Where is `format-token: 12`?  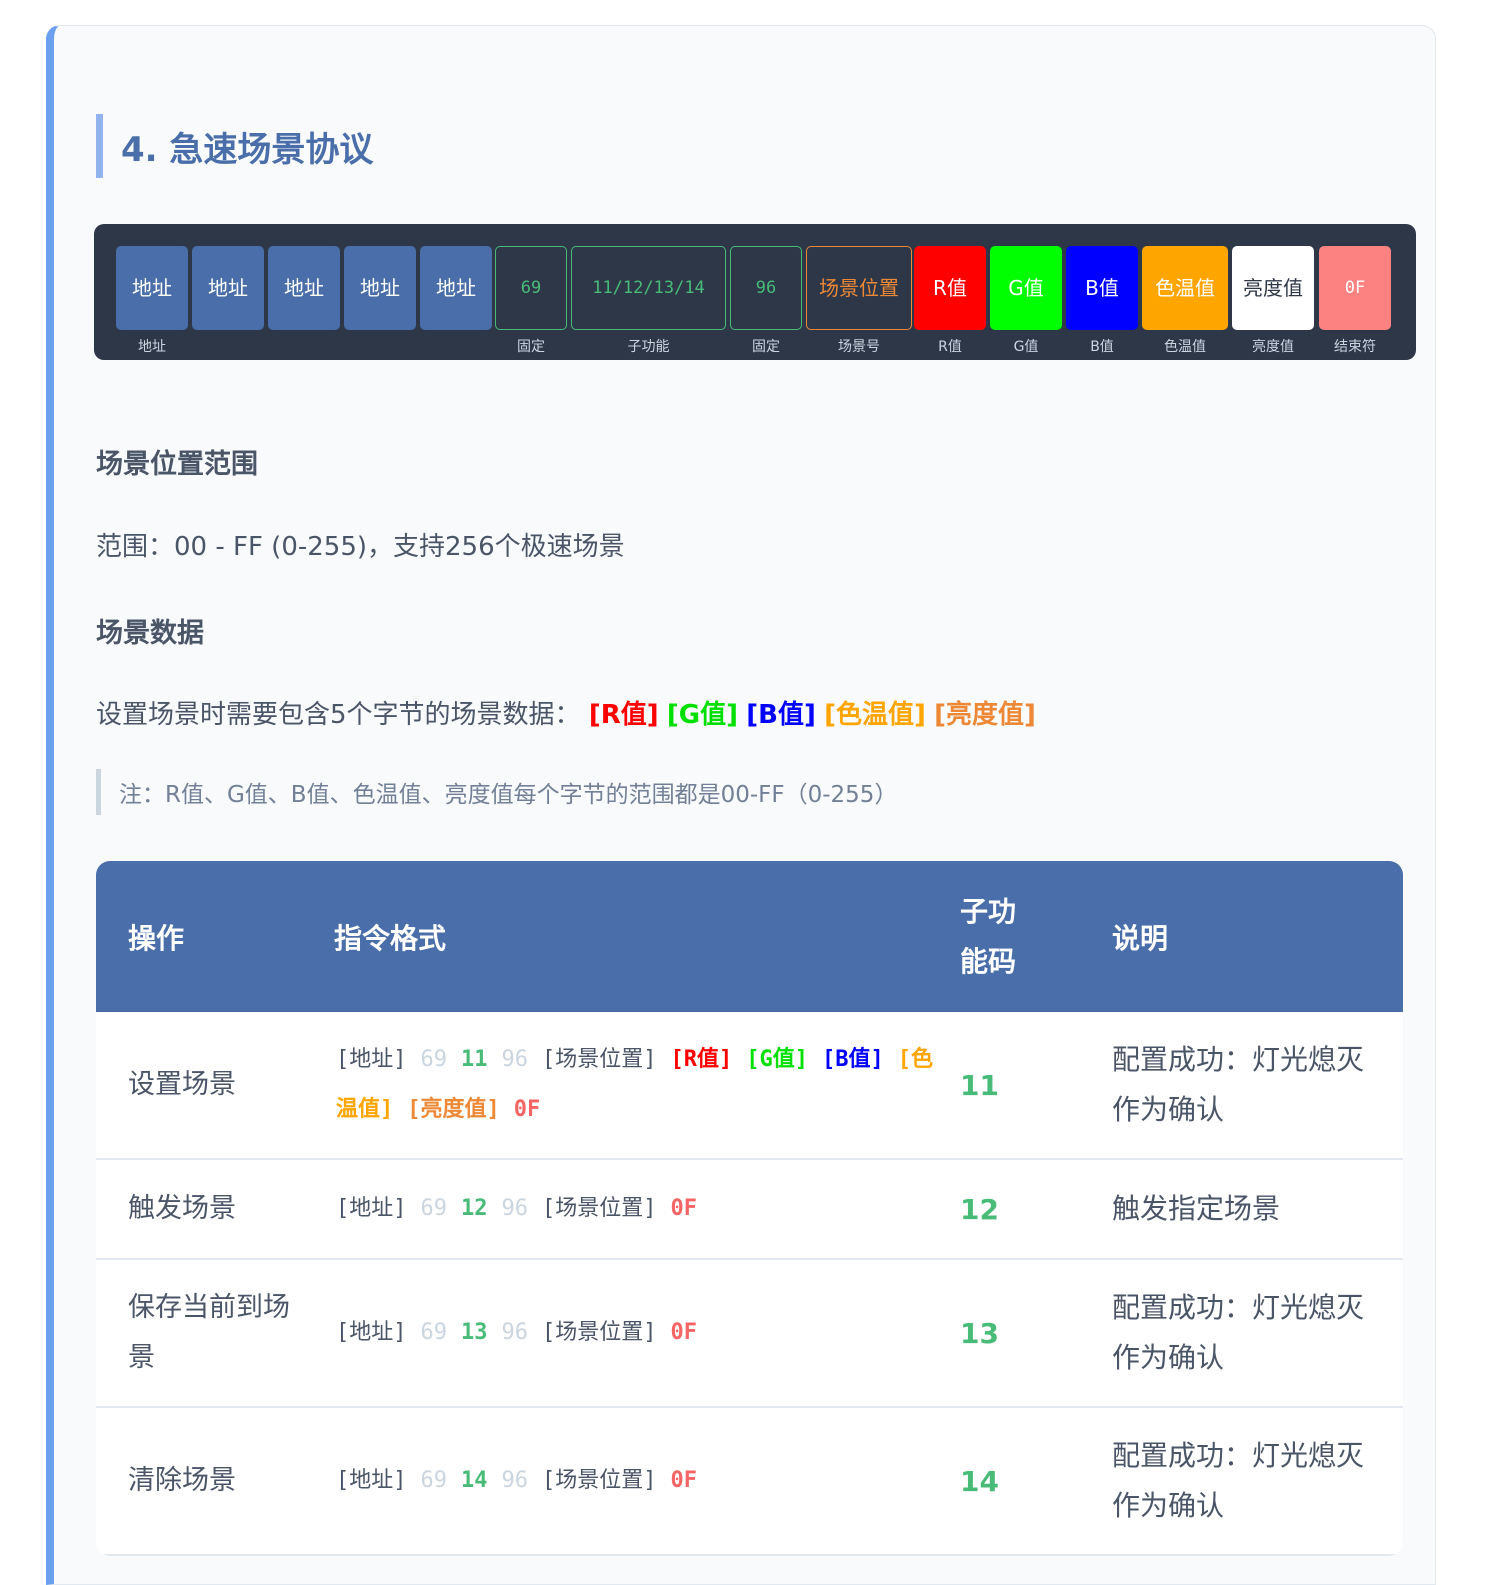
format-token: 12 is located at coordinates (474, 1208).